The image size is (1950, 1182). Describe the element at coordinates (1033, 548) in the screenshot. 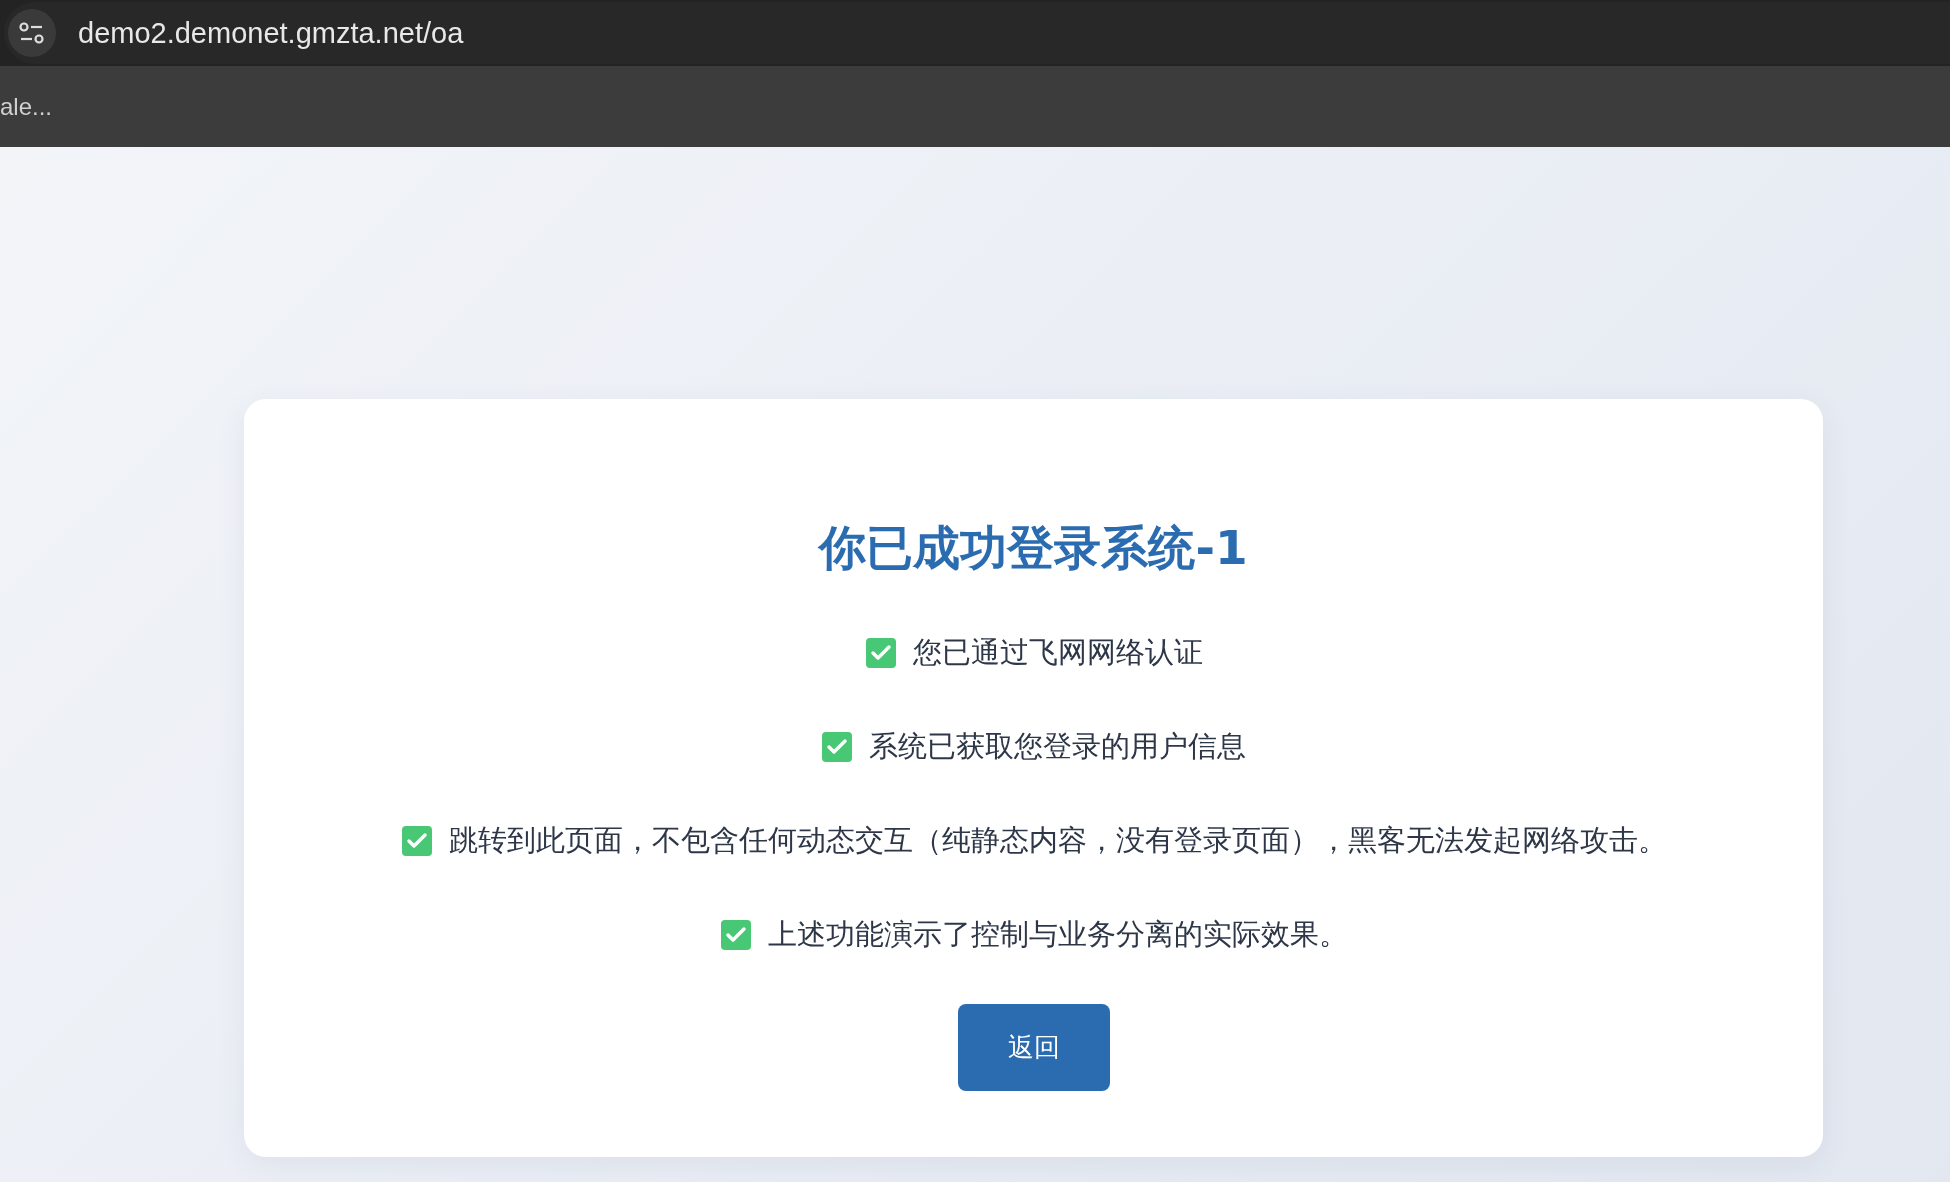

I see `page-title: 你已成功登录系统-1` at that location.